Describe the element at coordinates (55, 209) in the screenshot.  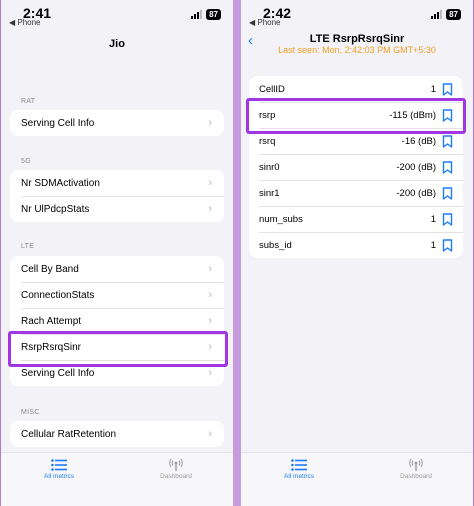
I see `list-item-label: Nr UlPdcpStats` at that location.